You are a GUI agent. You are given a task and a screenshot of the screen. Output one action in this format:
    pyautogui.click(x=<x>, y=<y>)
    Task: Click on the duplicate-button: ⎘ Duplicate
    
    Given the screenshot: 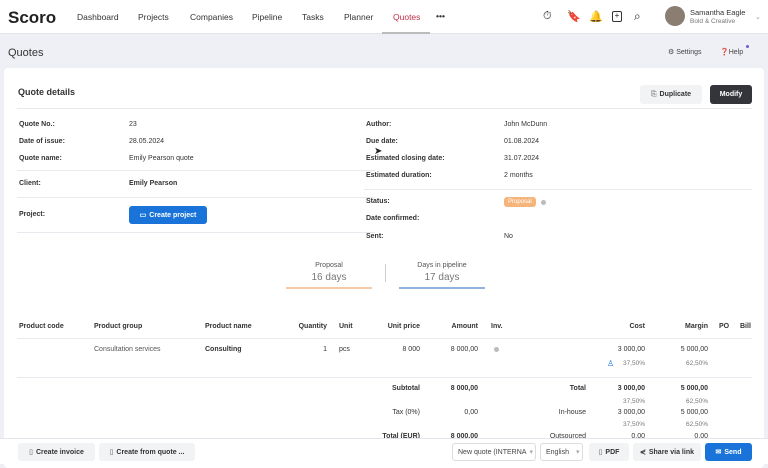 What is the action you would take?
    pyautogui.click(x=671, y=94)
    